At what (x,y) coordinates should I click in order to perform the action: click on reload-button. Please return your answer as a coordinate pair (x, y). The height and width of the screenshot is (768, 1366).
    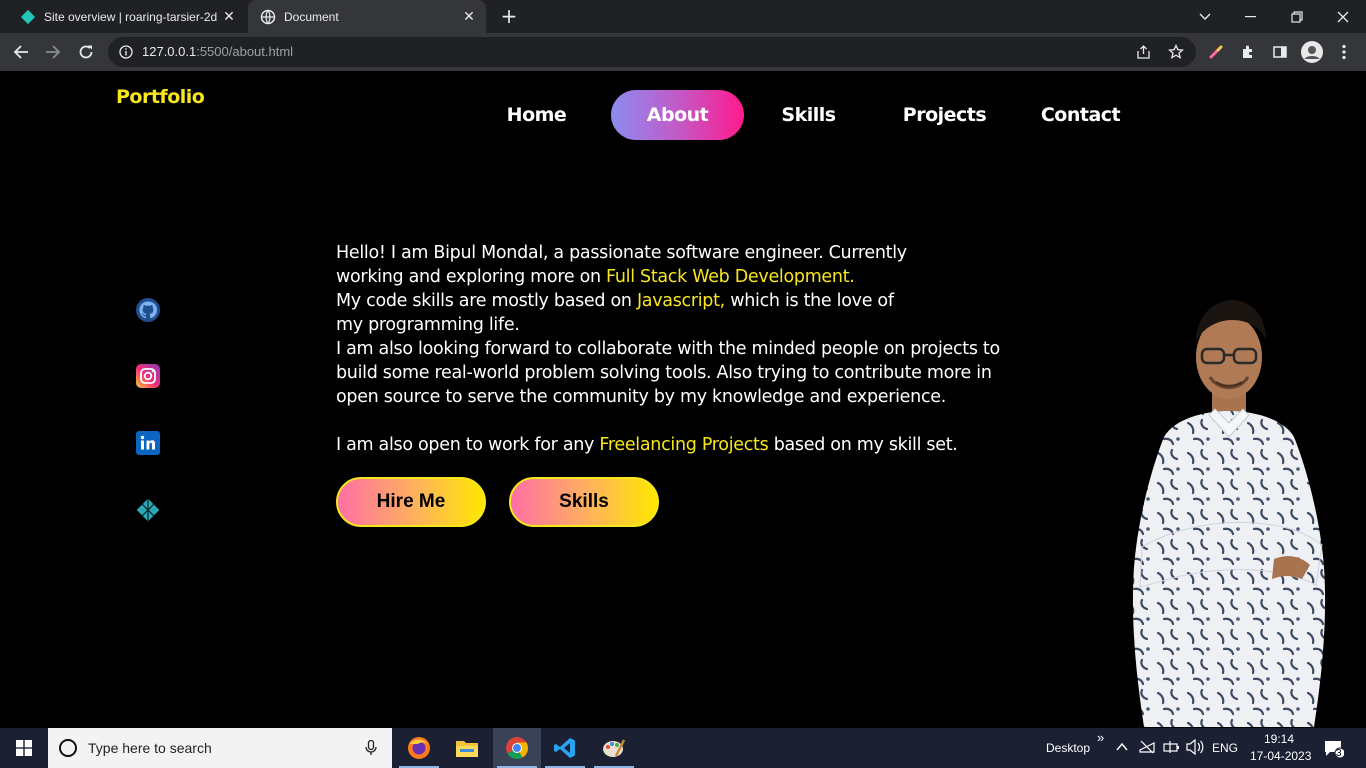
    Looking at the image, I should click on (86, 52).